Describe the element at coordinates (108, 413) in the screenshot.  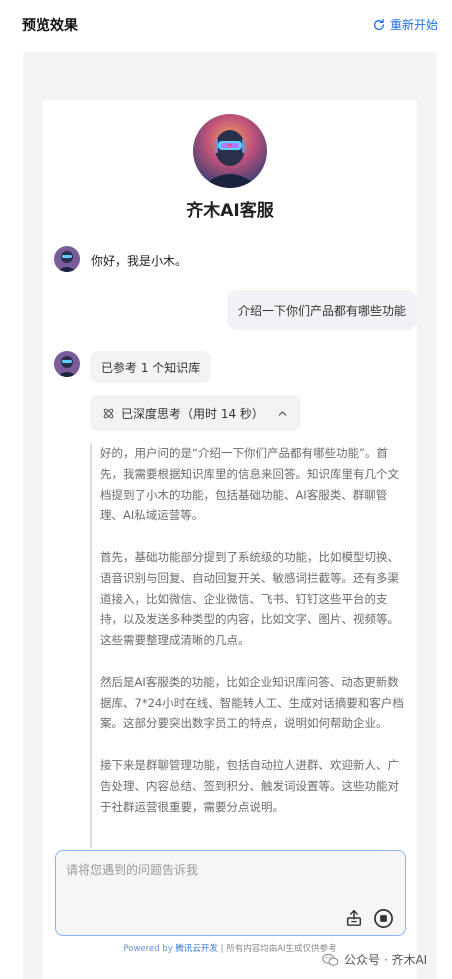
I see `atom-icon` at that location.